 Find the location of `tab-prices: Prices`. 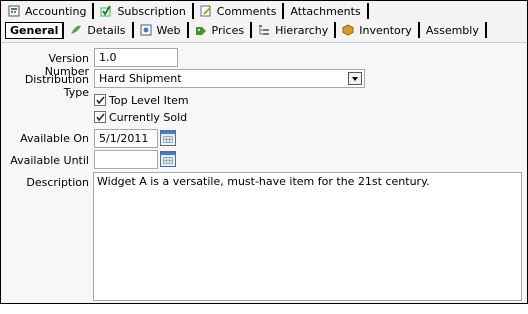

tab-prices: Prices is located at coordinates (222, 30).